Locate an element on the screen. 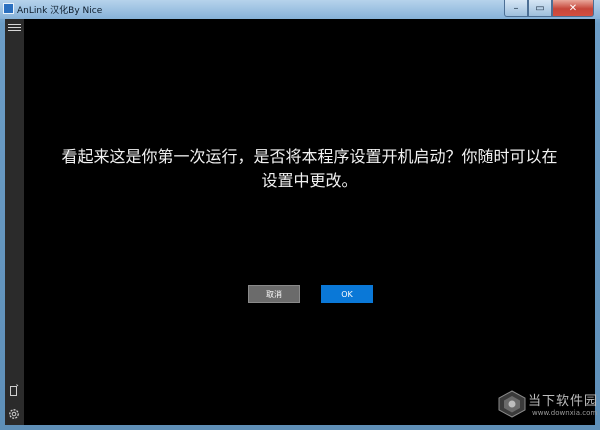  window-title: AnLink 汉化By Nice is located at coordinates (60, 11).